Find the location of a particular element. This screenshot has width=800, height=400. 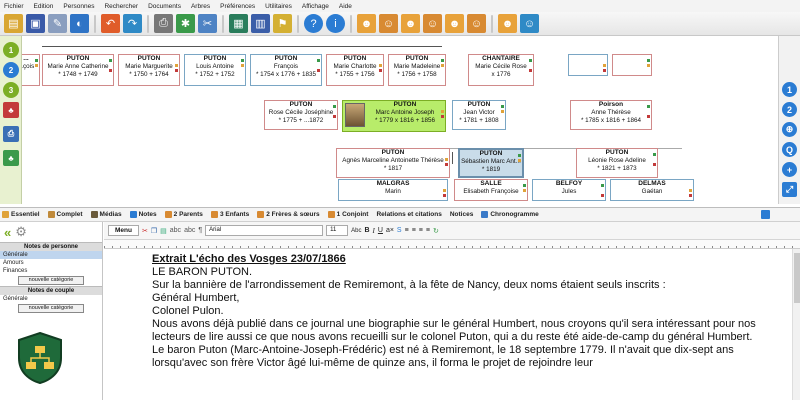

tree-icon: ⚑ is located at coordinates (282, 23).